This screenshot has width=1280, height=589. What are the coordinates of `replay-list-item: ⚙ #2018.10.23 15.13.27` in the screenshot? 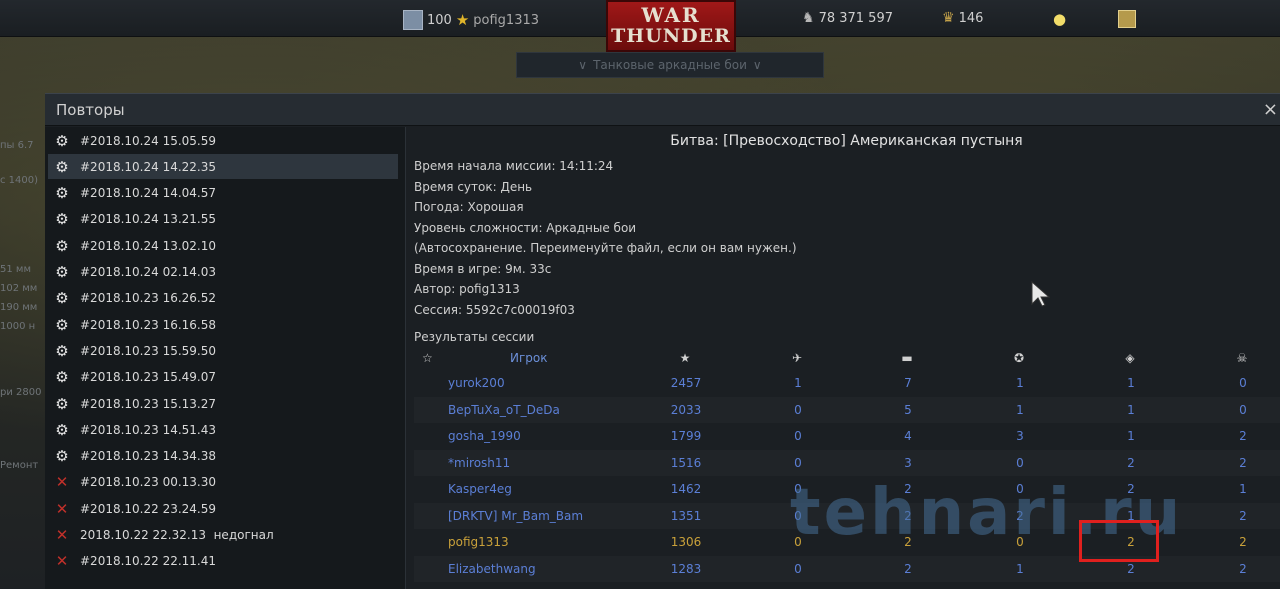 It's located at (223, 403).